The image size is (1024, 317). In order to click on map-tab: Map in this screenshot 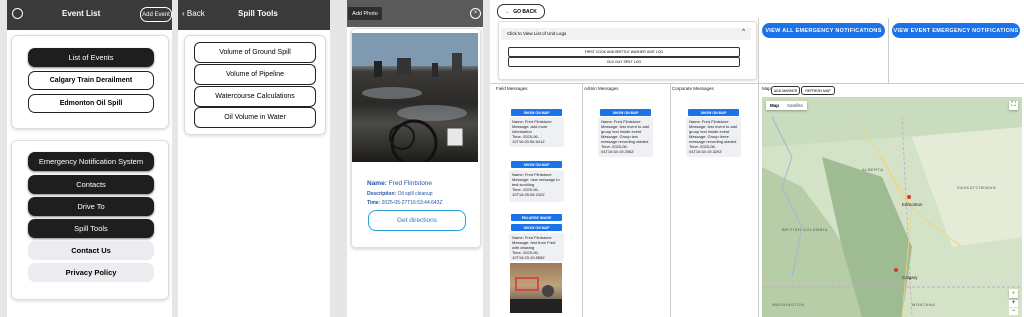, I will do `click(774, 105)`.